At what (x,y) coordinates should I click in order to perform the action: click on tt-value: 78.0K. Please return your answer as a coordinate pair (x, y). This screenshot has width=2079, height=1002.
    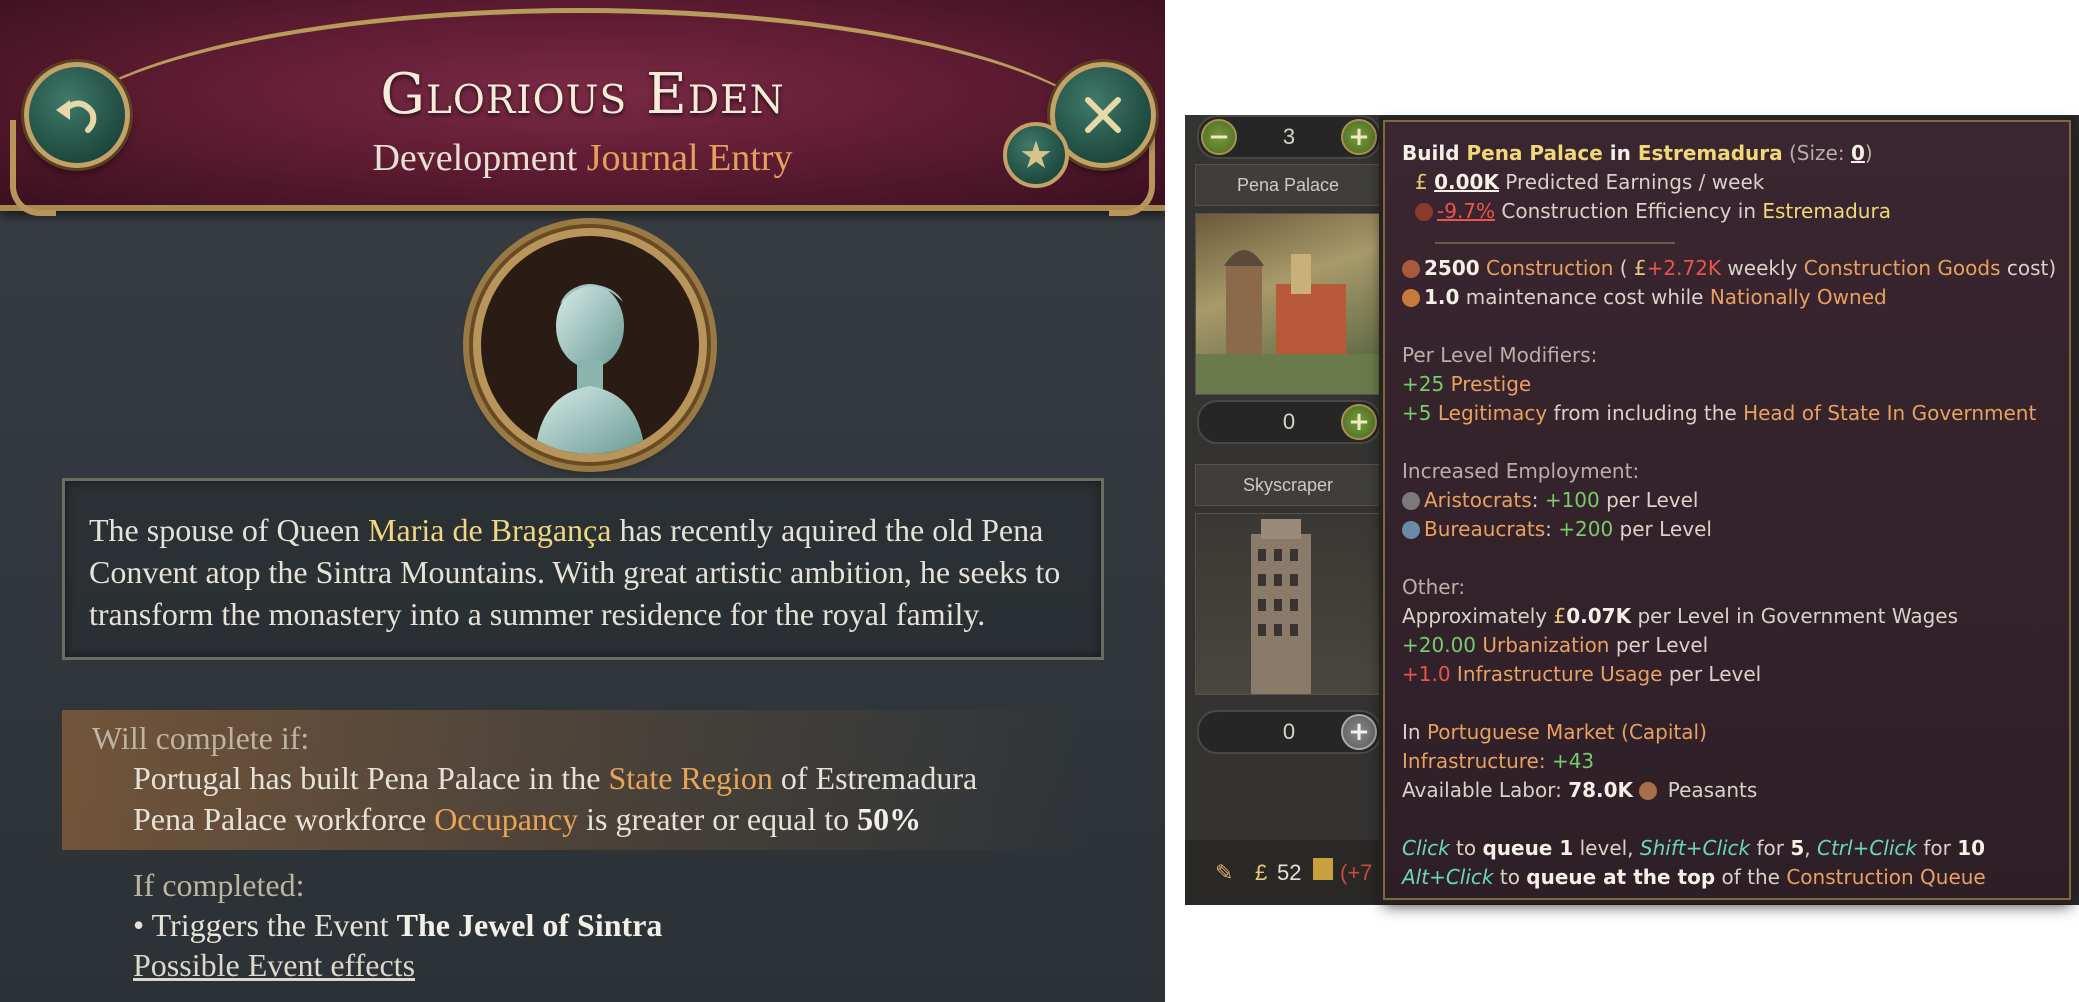
    Looking at the image, I should click on (1601, 790).